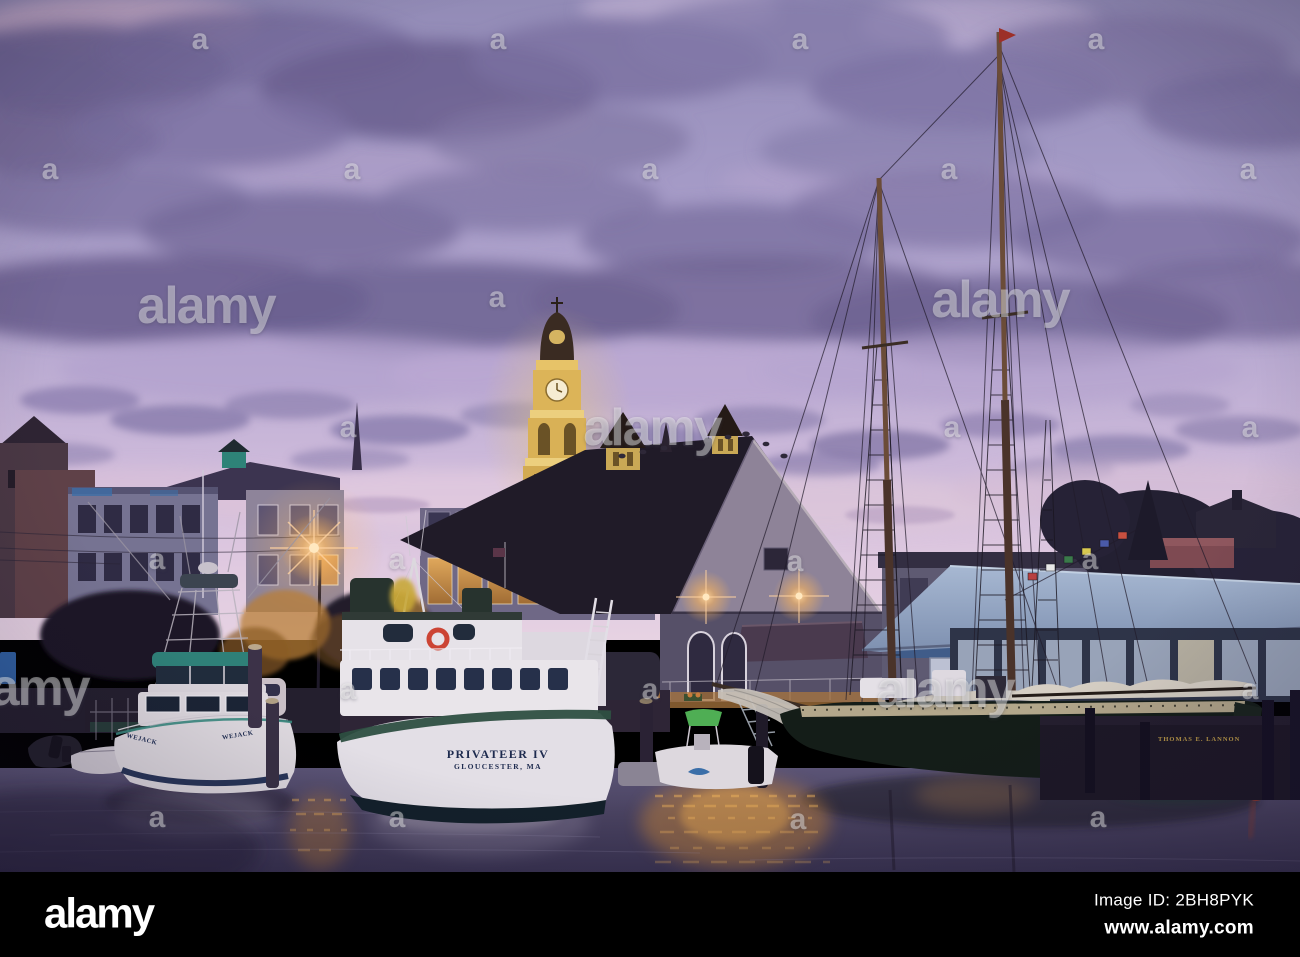 The height and width of the screenshot is (957, 1300). I want to click on website-text: www.alamy.com, so click(1179, 927).